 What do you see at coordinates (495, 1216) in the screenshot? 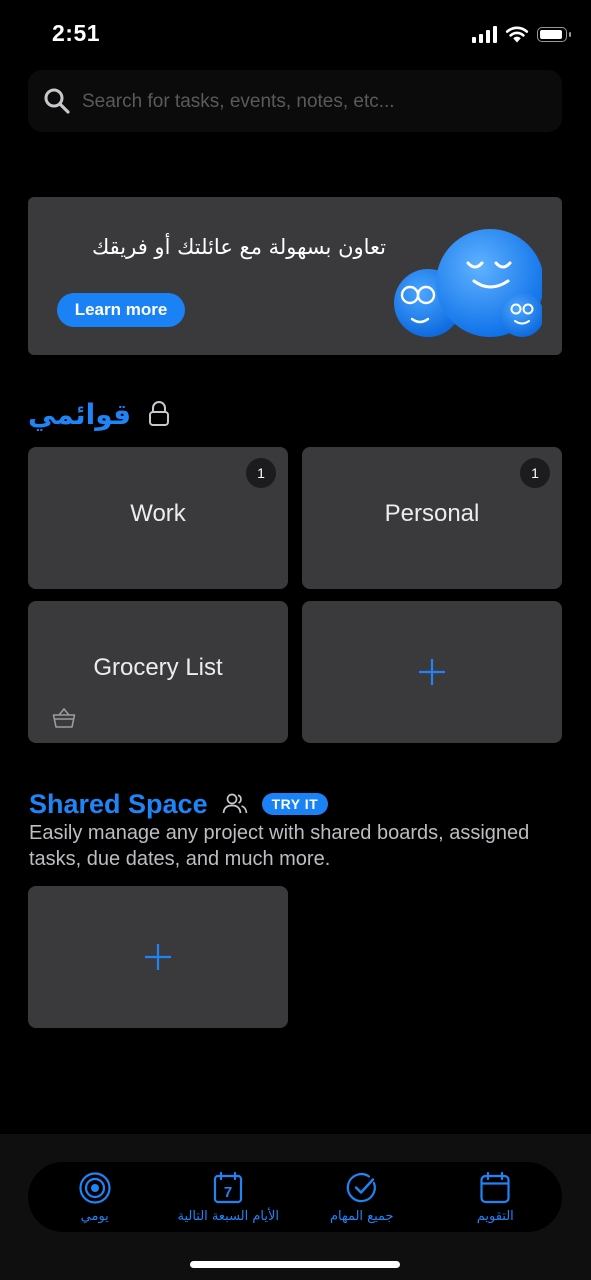
I see `tab-label: التقويم` at bounding box center [495, 1216].